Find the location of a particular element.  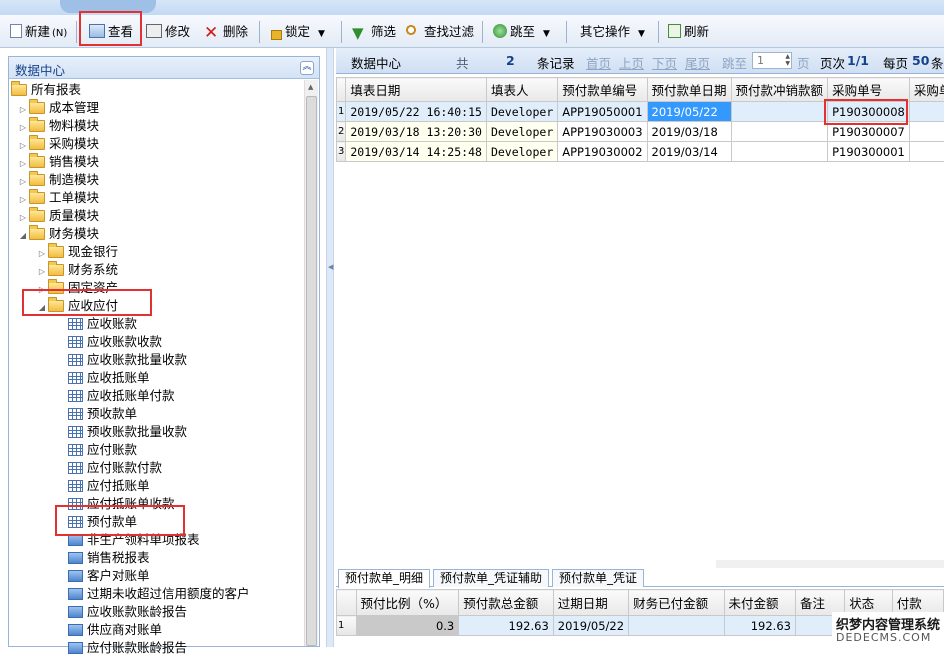

tree-item-finance-child: ▷现金银行 is located at coordinates (77, 252).